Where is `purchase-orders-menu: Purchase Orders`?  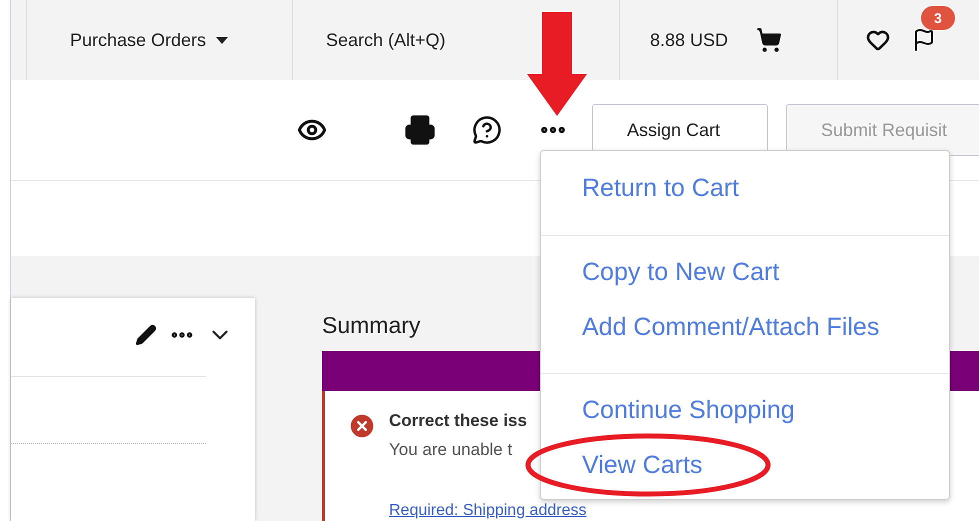
purchase-orders-menu: Purchase Orders is located at coordinates (149, 40).